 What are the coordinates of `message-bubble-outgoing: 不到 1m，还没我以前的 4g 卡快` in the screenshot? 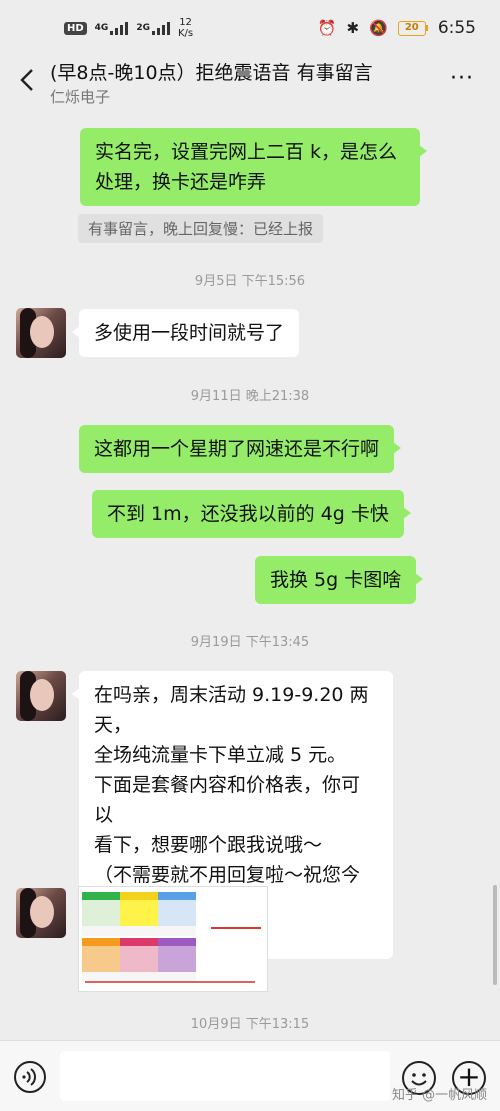 It's located at (251, 514).